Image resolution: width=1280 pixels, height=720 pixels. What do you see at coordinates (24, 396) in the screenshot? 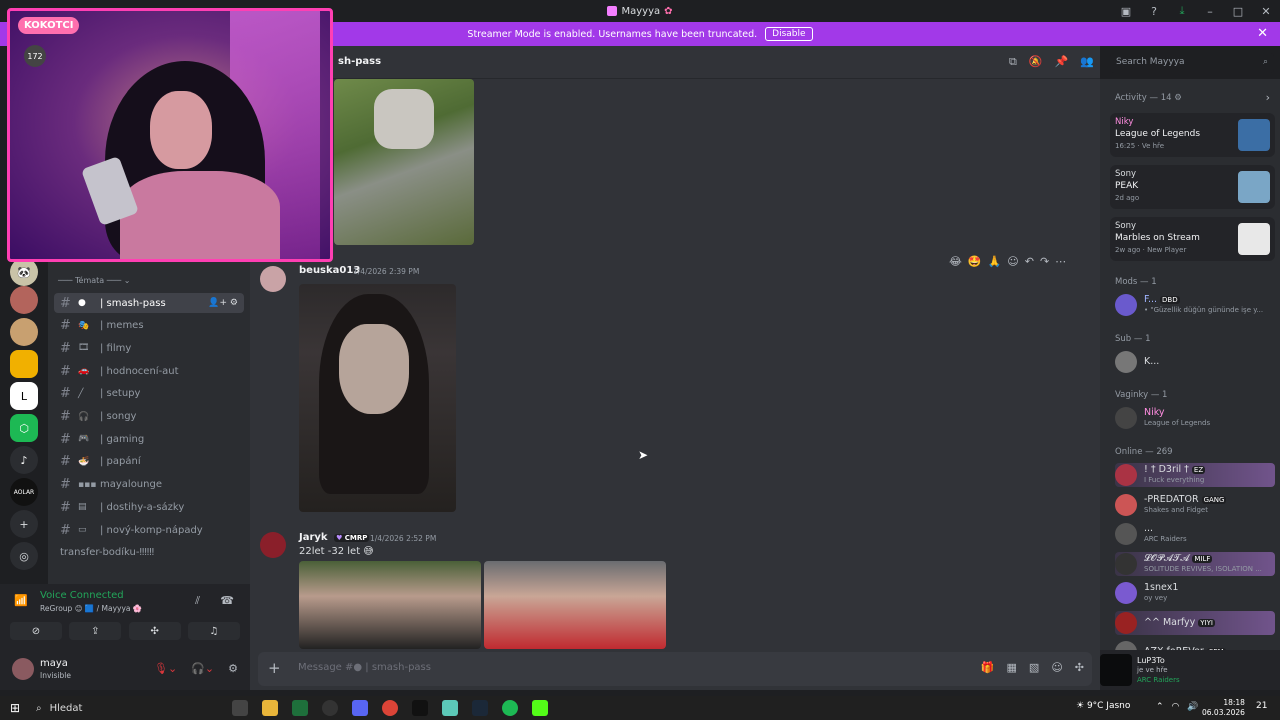
I see `server-icon-l: L` at bounding box center [24, 396].